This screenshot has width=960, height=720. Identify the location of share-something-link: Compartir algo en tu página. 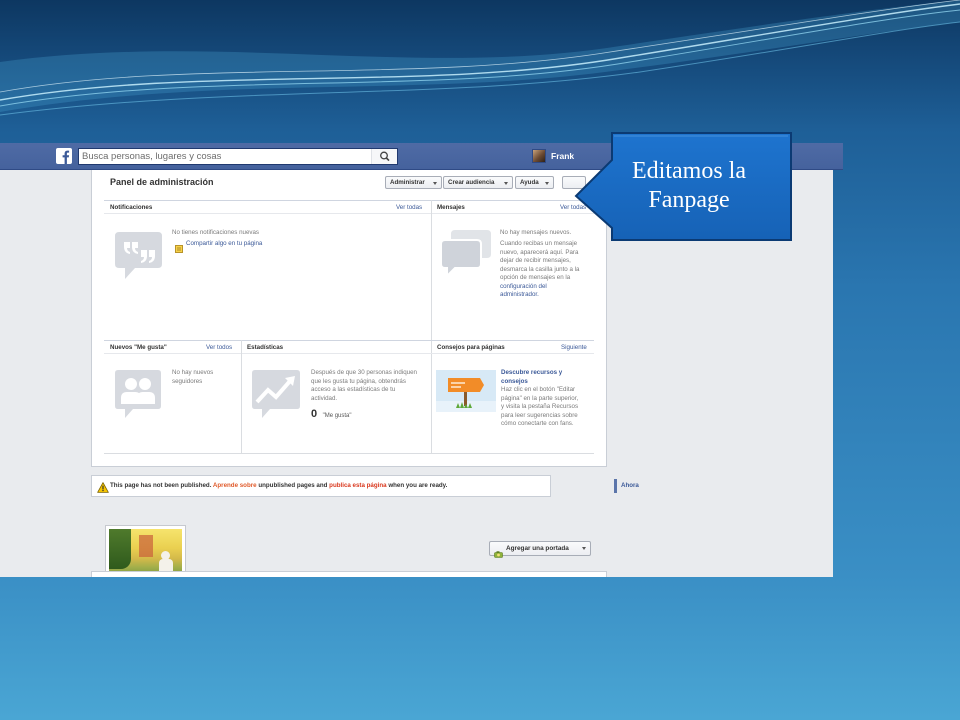
(224, 244).